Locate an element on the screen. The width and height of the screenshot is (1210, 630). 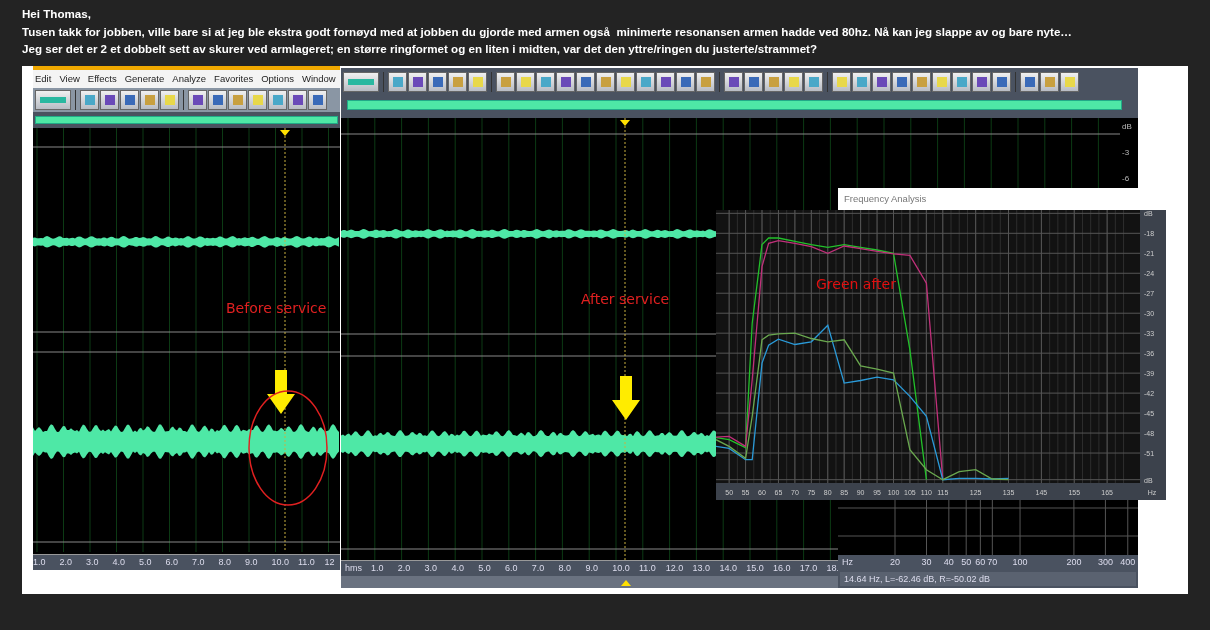
axis-label: 50 is located at coordinates (966, 561).